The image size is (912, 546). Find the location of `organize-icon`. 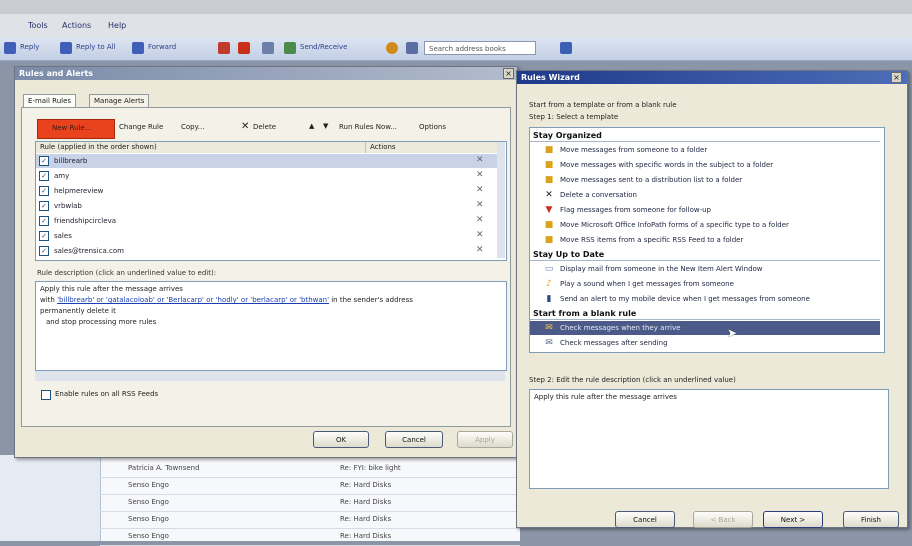

organize-icon is located at coordinates (268, 48).